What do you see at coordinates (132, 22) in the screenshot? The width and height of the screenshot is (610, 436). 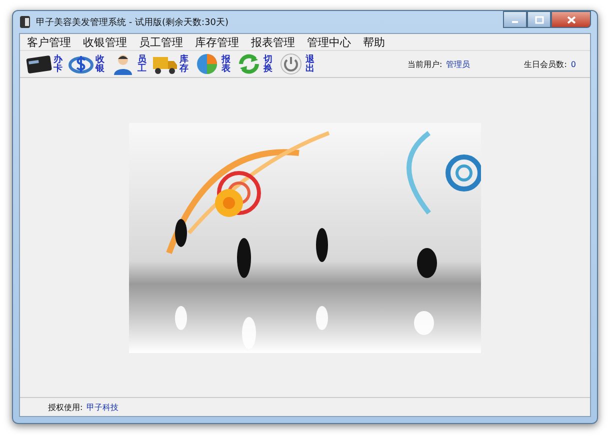 I see `window-title: 甲子美容美发管理系统 - 试用版(剩余天数:30天)` at bounding box center [132, 22].